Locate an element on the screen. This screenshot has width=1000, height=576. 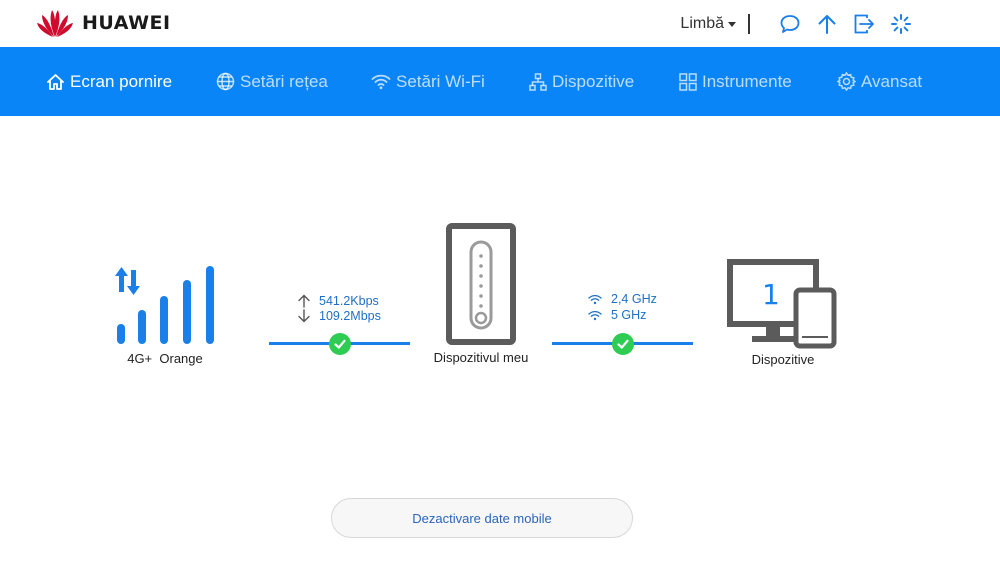
grid-tools-icon is located at coordinates (688, 81).